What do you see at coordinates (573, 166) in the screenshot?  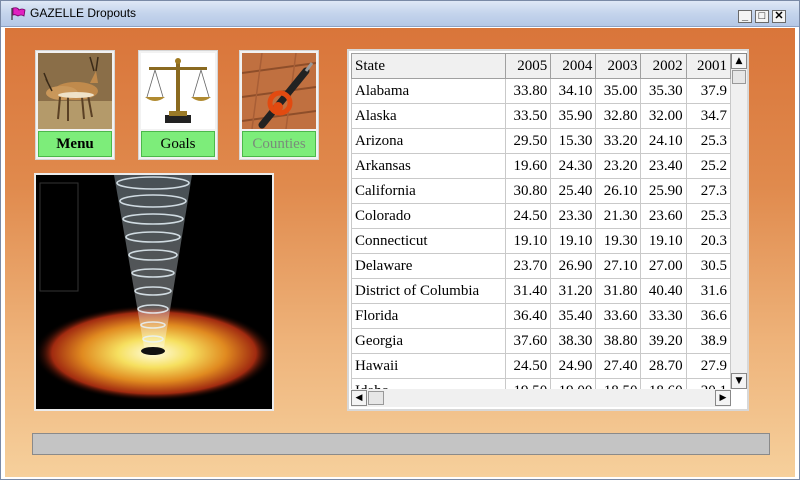 I see `value-cell-2004: 24.30` at bounding box center [573, 166].